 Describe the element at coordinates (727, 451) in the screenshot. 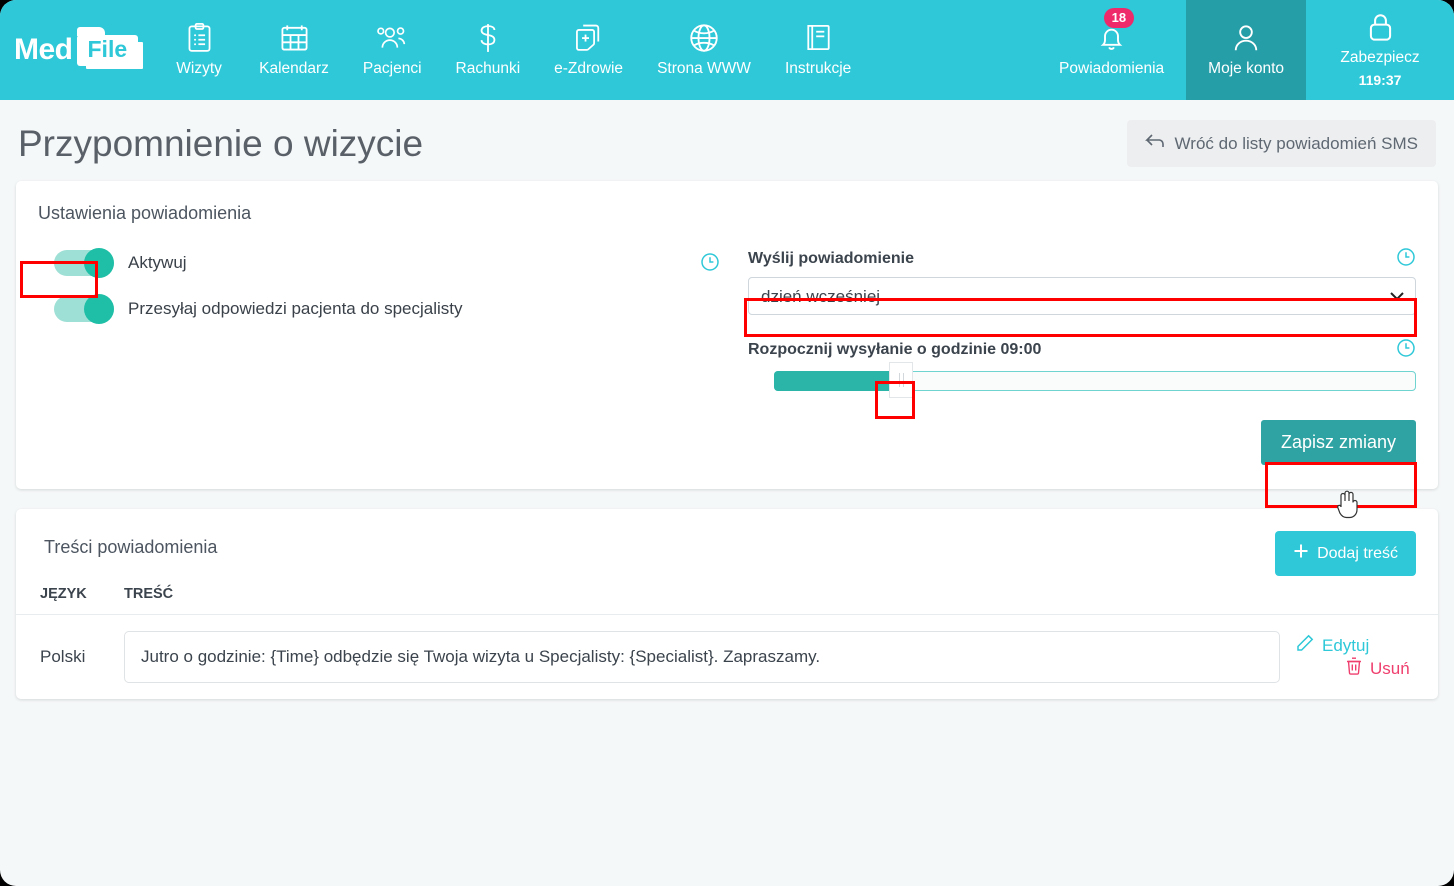

I see `save-row: Zapisz zmiany` at that location.